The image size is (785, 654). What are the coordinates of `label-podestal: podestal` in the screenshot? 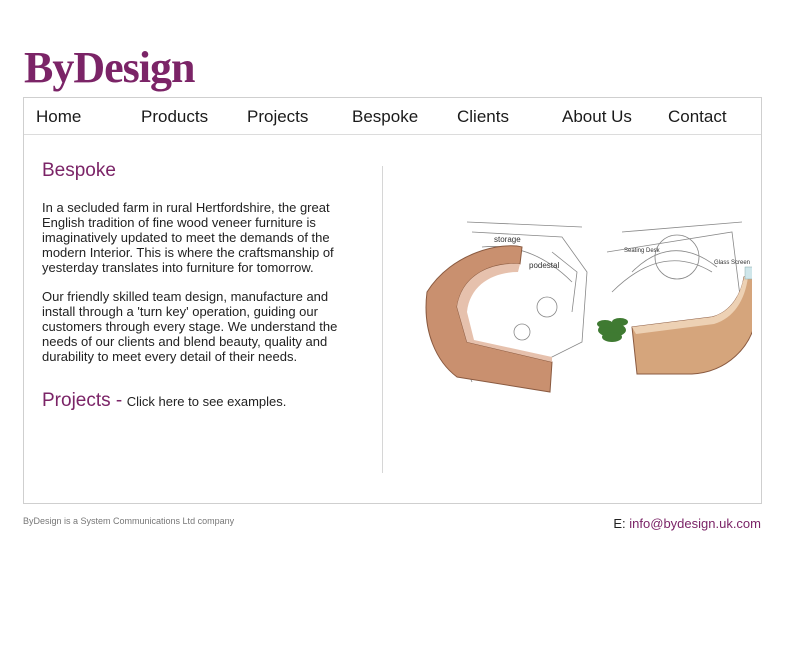 It's located at (544, 265).